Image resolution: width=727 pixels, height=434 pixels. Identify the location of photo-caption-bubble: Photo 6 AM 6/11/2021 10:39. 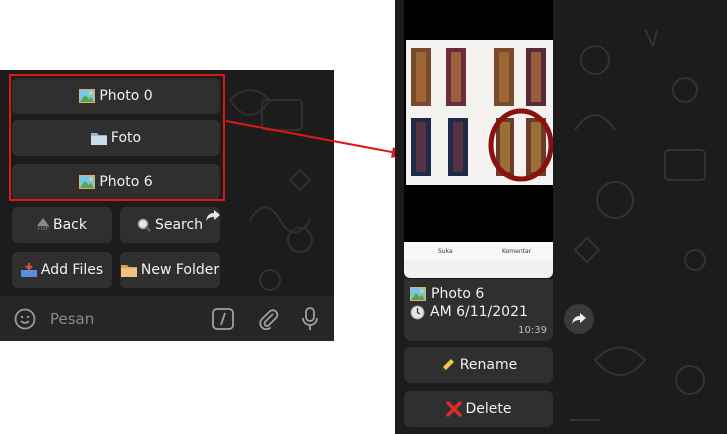
(478, 310).